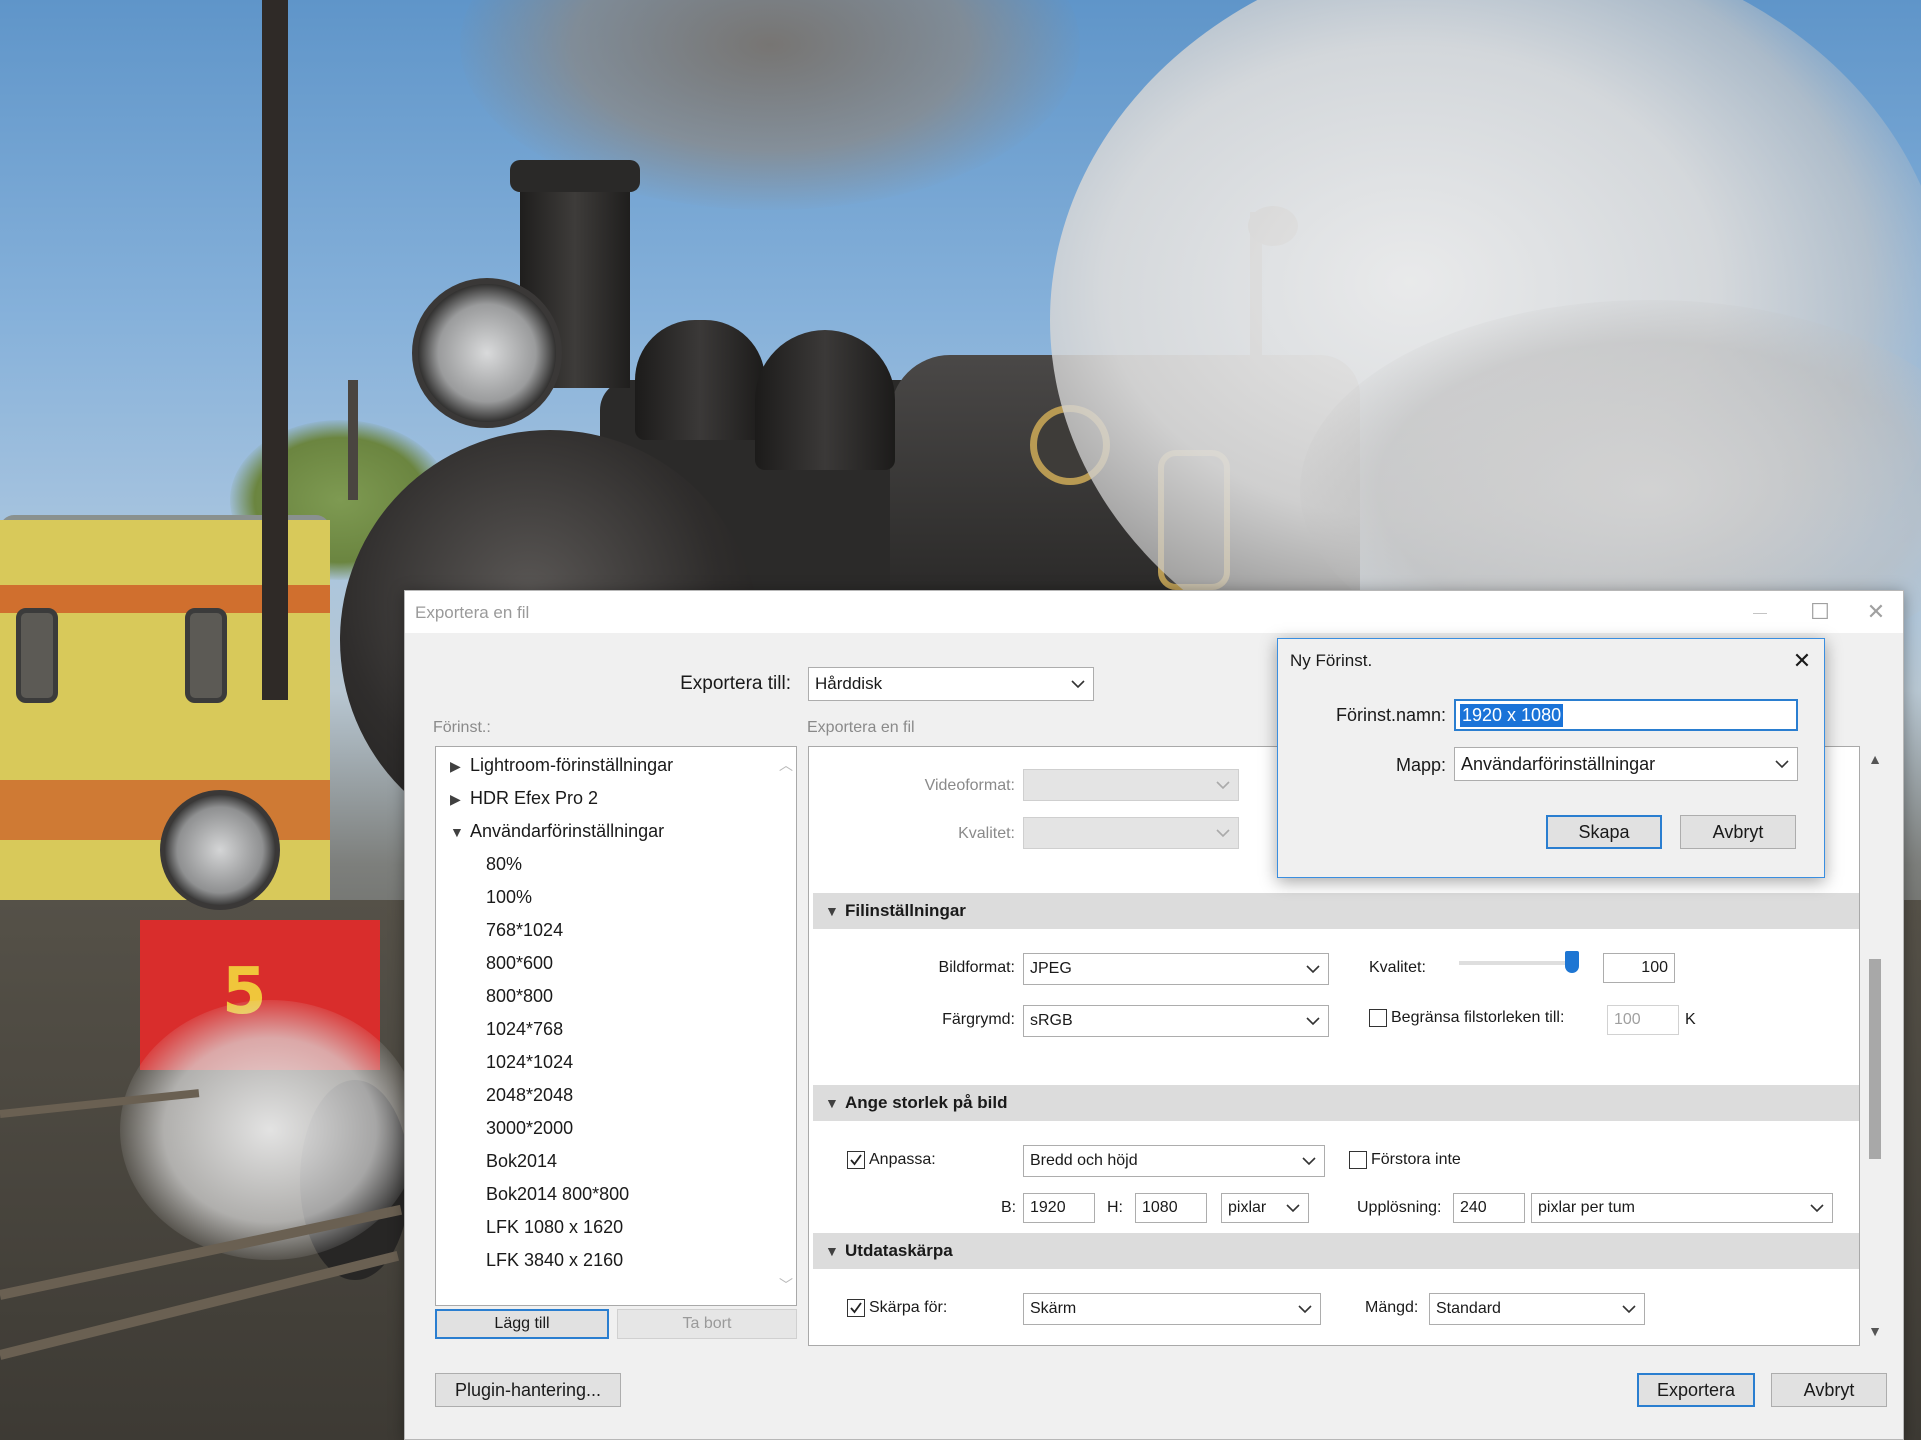  Describe the element at coordinates (557, 1194) in the screenshot. I see `preset-item: Bok2014 800*800` at that location.